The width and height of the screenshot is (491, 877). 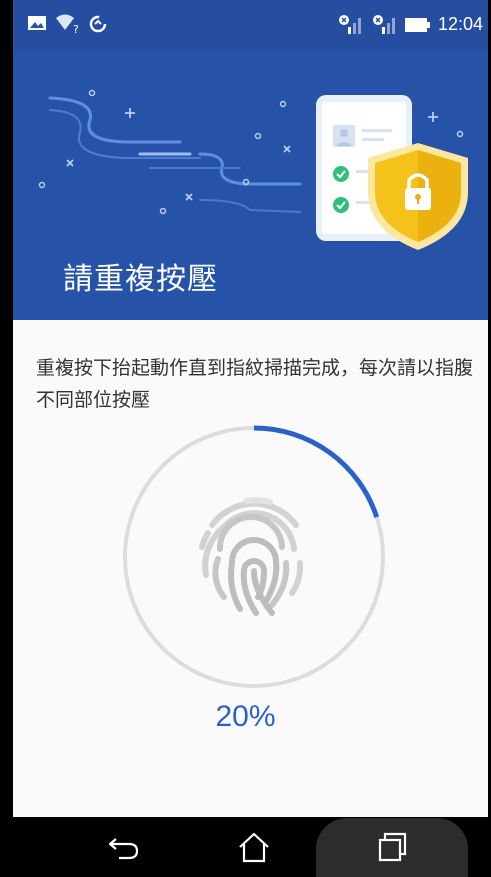 I want to click on back-button, so click(x=124, y=847).